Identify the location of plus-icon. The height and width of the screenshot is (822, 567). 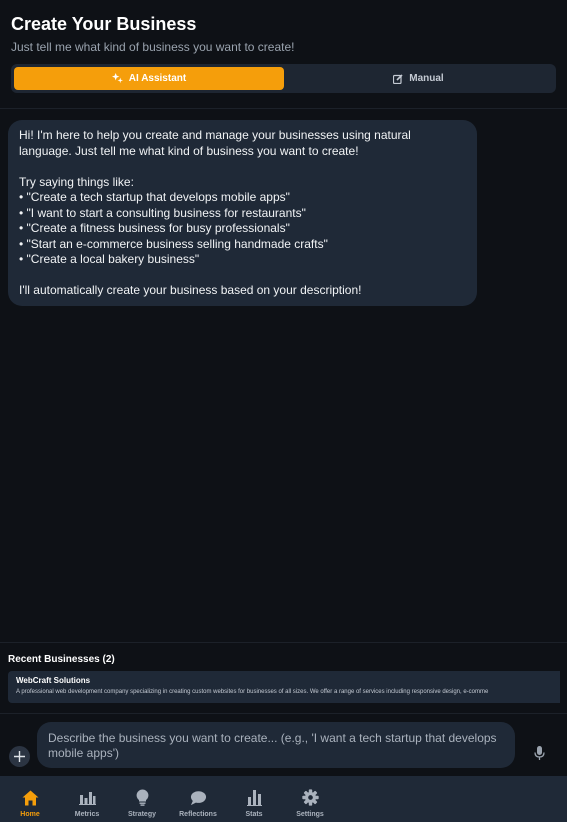
(19, 756).